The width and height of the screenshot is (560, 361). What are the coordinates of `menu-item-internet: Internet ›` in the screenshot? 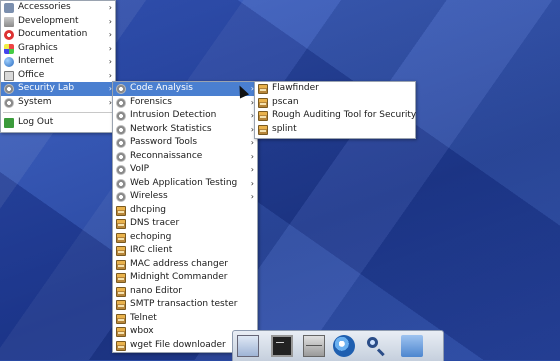 It's located at (58, 62).